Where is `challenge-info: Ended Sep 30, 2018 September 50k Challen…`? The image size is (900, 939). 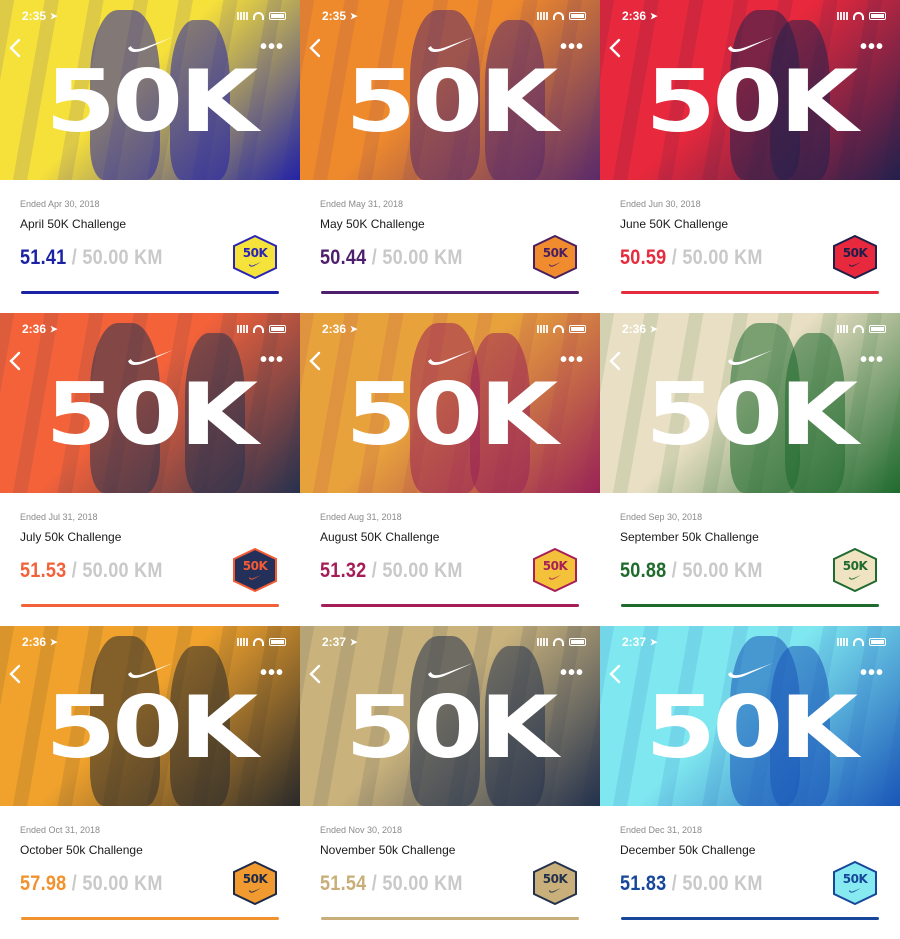
challenge-info: Ended Sep 30, 2018 September 50k Challen… is located at coordinates (750, 528).